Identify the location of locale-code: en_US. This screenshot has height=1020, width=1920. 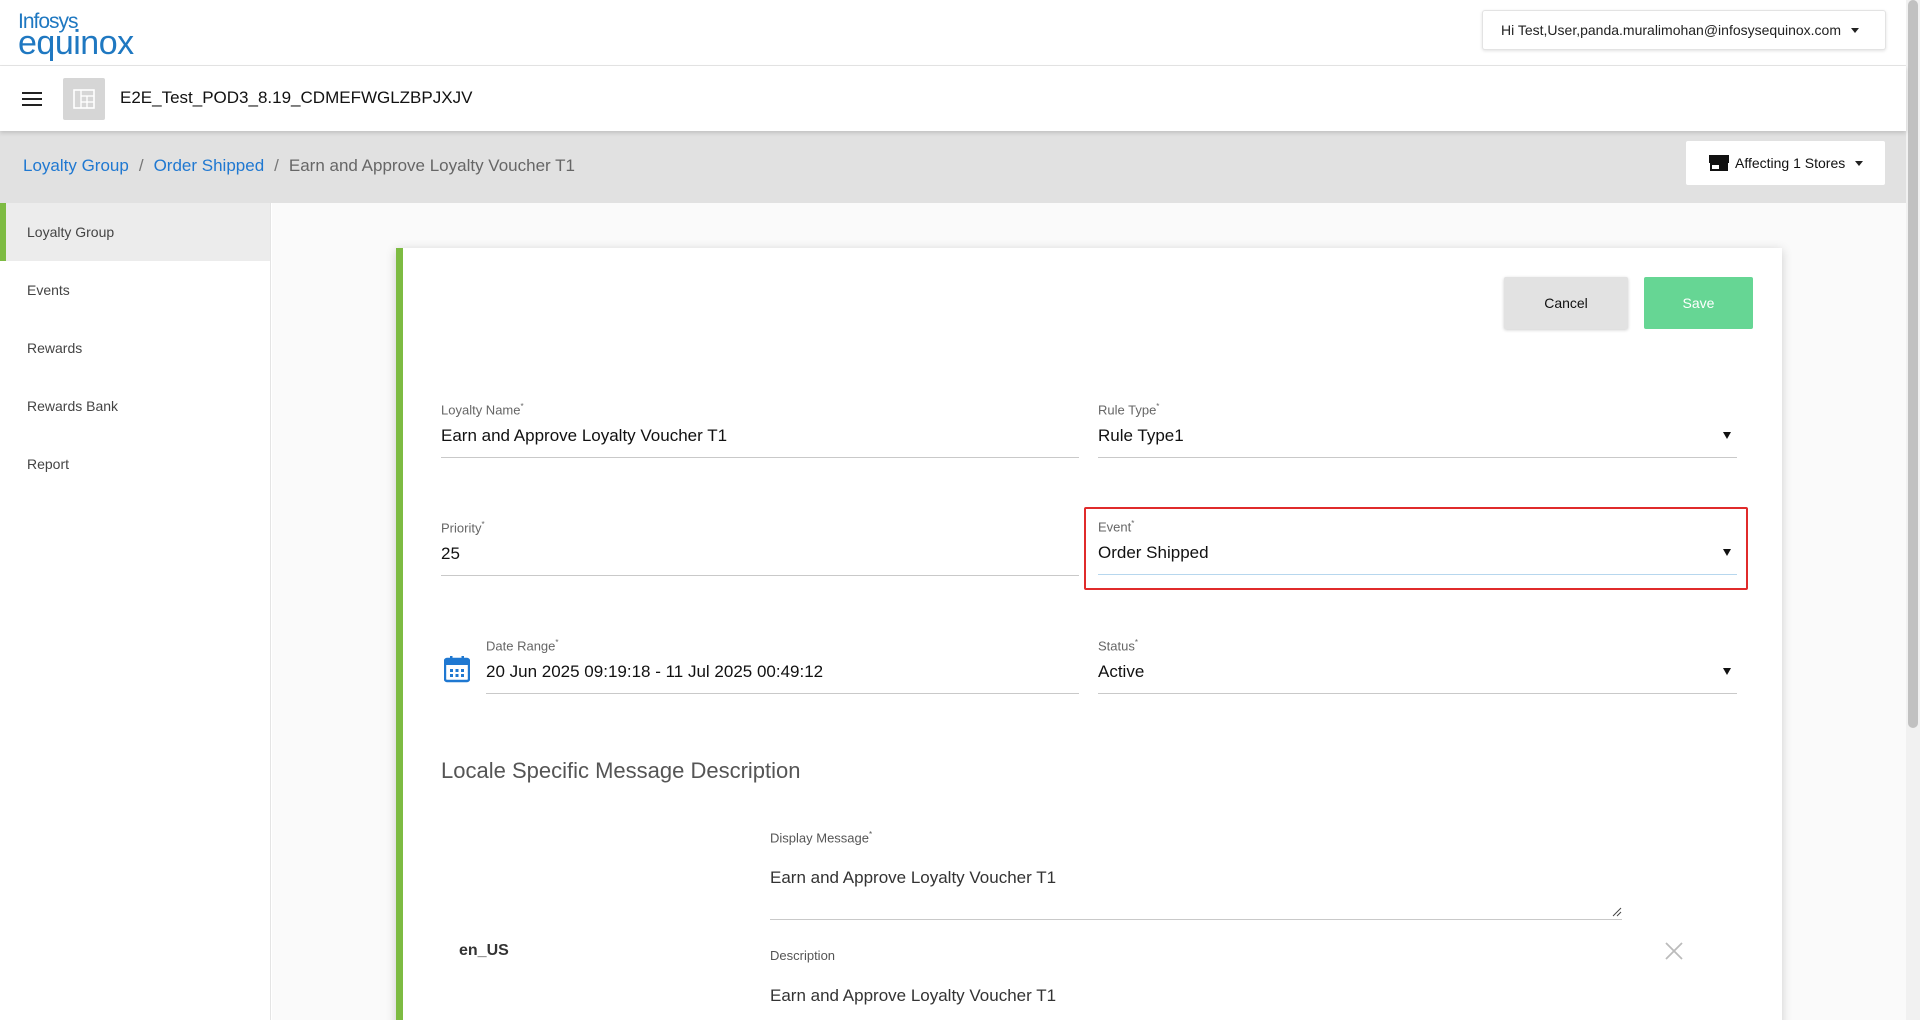
(484, 950).